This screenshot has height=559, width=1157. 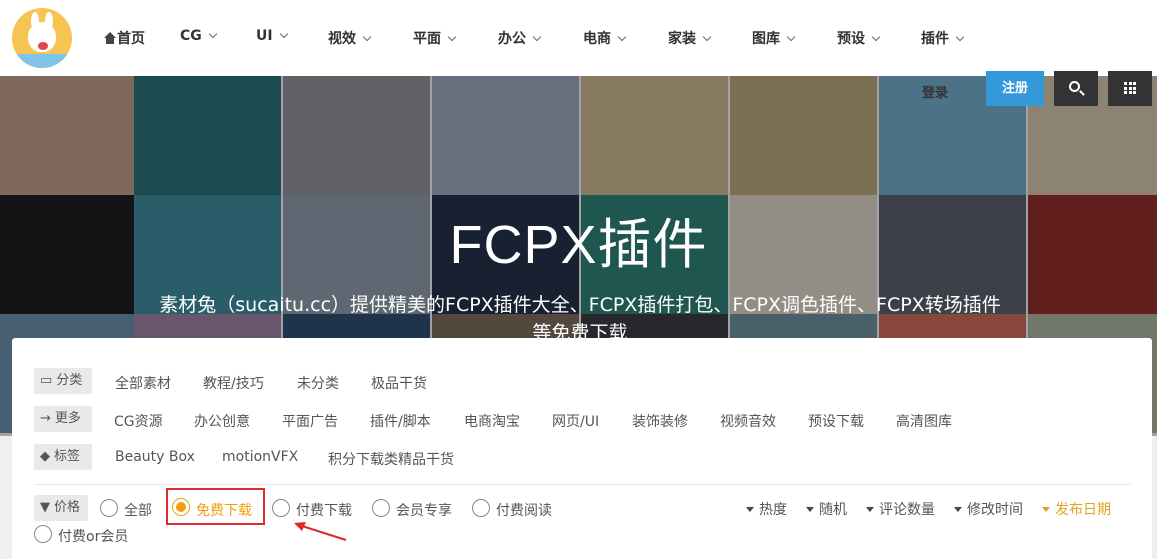 What do you see at coordinates (836, 421) in the screenshot?
I see `more-link: 预设下载` at bounding box center [836, 421].